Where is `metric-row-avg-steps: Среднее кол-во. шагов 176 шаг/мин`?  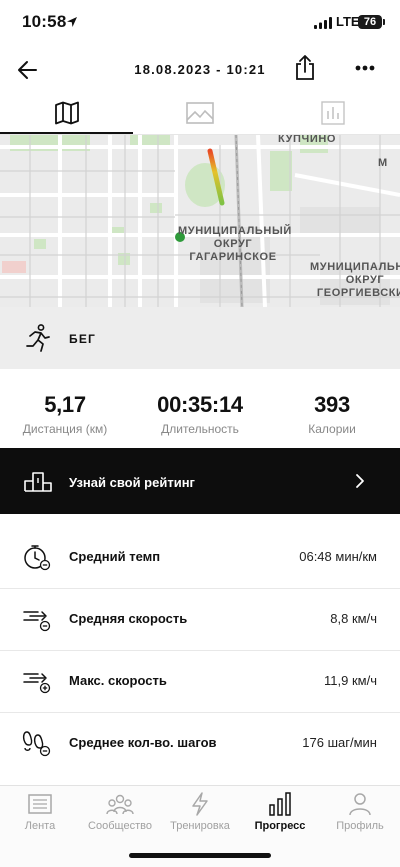
metric-row-avg-steps: Среднее кол-во. шагов 176 шаг/мин is located at coordinates (200, 743).